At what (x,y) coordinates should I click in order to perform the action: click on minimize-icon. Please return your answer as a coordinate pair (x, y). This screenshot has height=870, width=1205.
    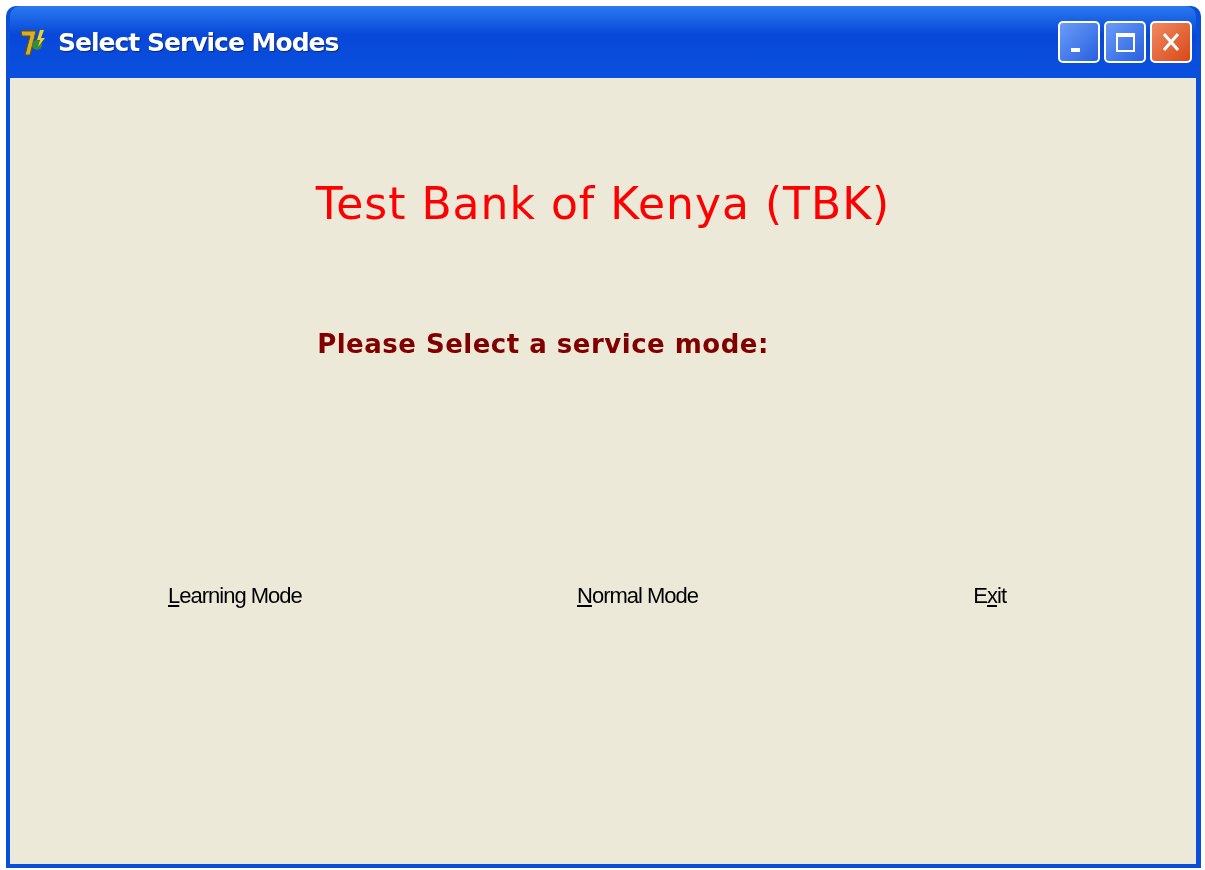
    Looking at the image, I should click on (1075, 50).